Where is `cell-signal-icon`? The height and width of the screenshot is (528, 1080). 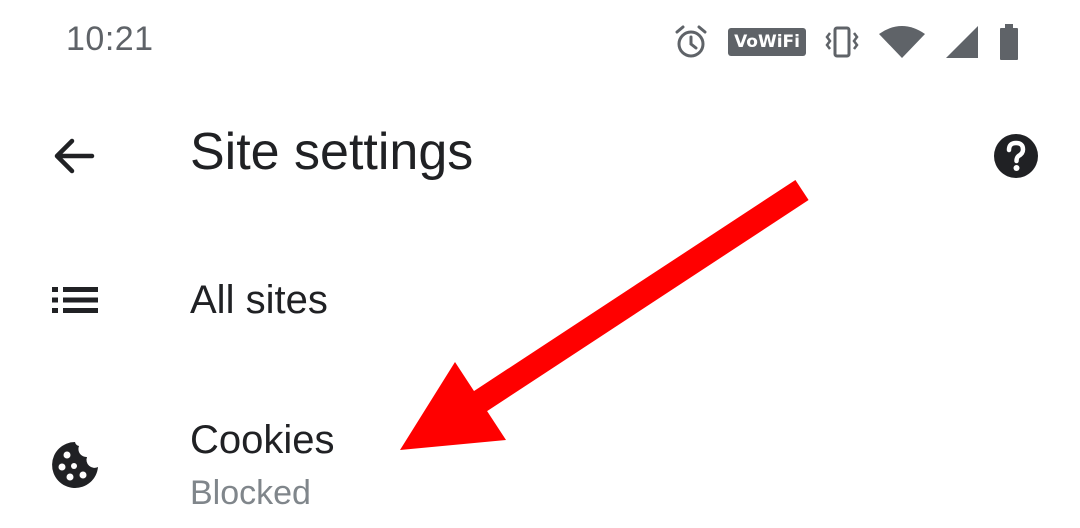
cell-signal-icon is located at coordinates (962, 42).